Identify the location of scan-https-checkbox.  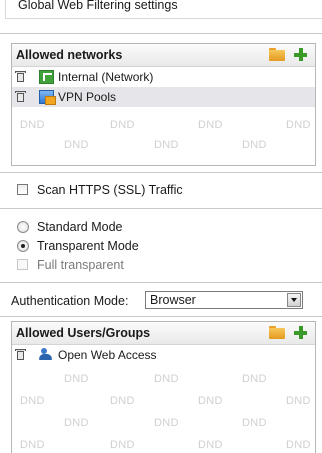
(22, 189).